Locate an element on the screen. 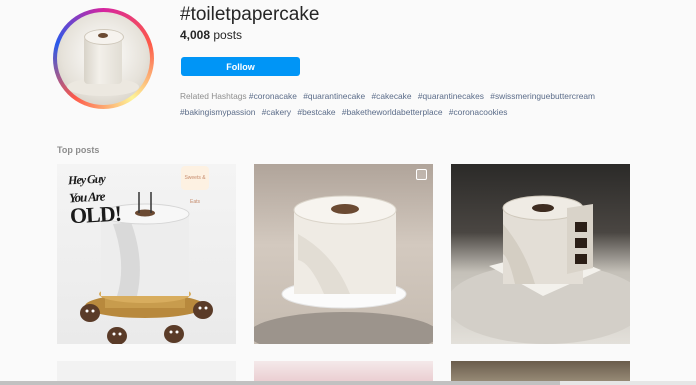 This screenshot has height=385, width=696. topper-line-3: OLD! is located at coordinates (95, 214).